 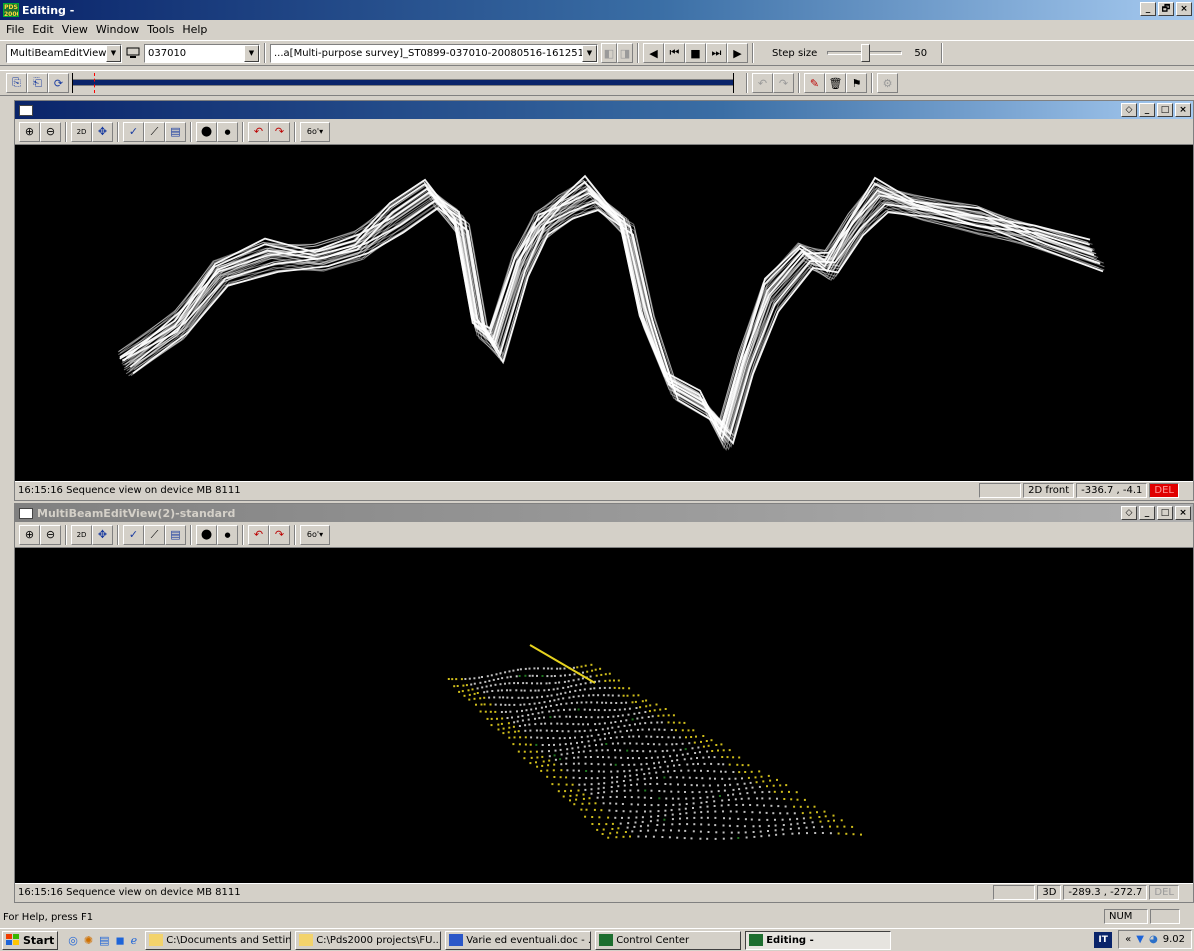 What do you see at coordinates (1128, 939) in the screenshot?
I see `tray-expand-icon: «` at bounding box center [1128, 939].